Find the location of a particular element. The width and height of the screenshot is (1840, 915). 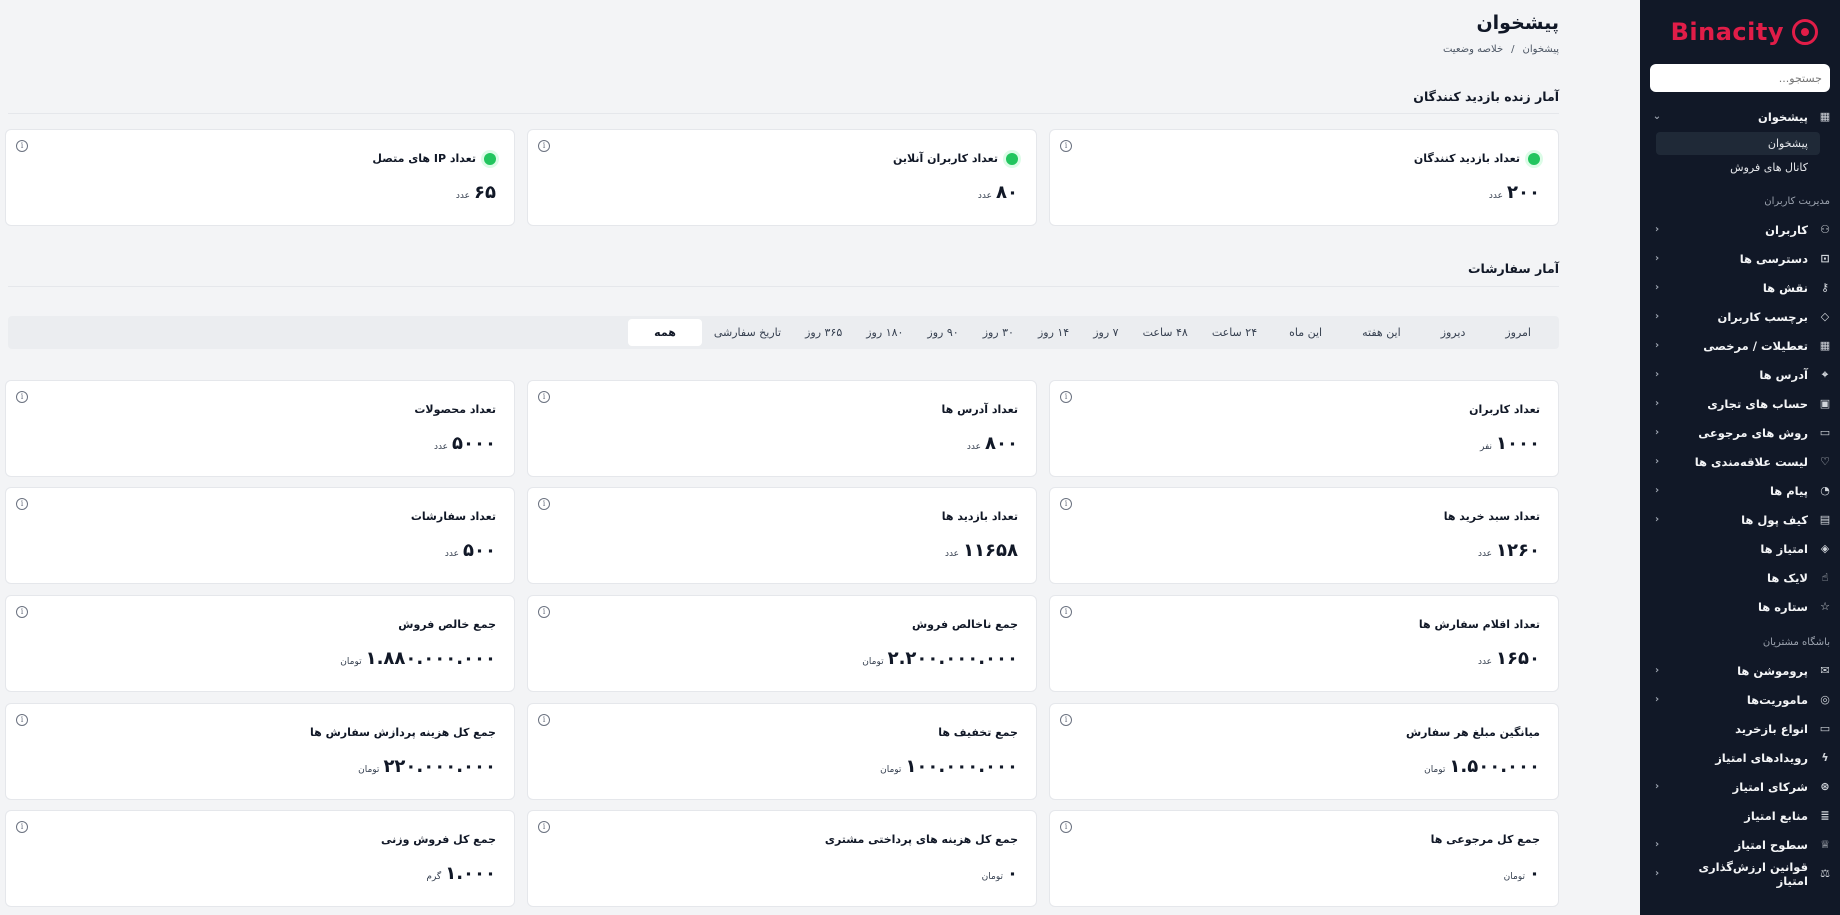

sidebar-item-club-4: ⊛ شرکای امتیاز ‹ is located at coordinates (1740, 786).